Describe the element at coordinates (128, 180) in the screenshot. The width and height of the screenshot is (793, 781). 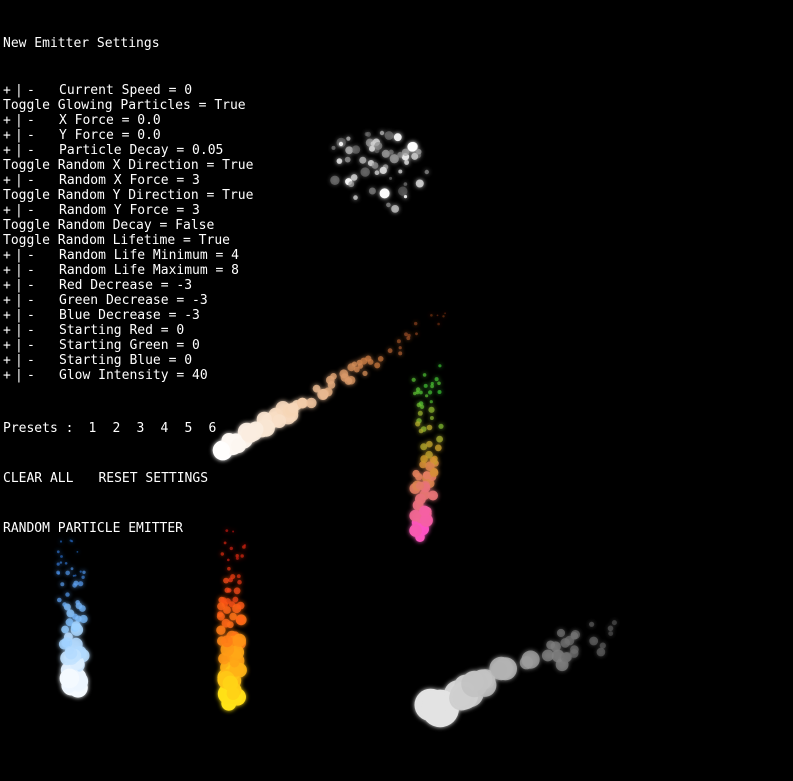
I see `setting-row: + | - Random X Force = 3` at that location.